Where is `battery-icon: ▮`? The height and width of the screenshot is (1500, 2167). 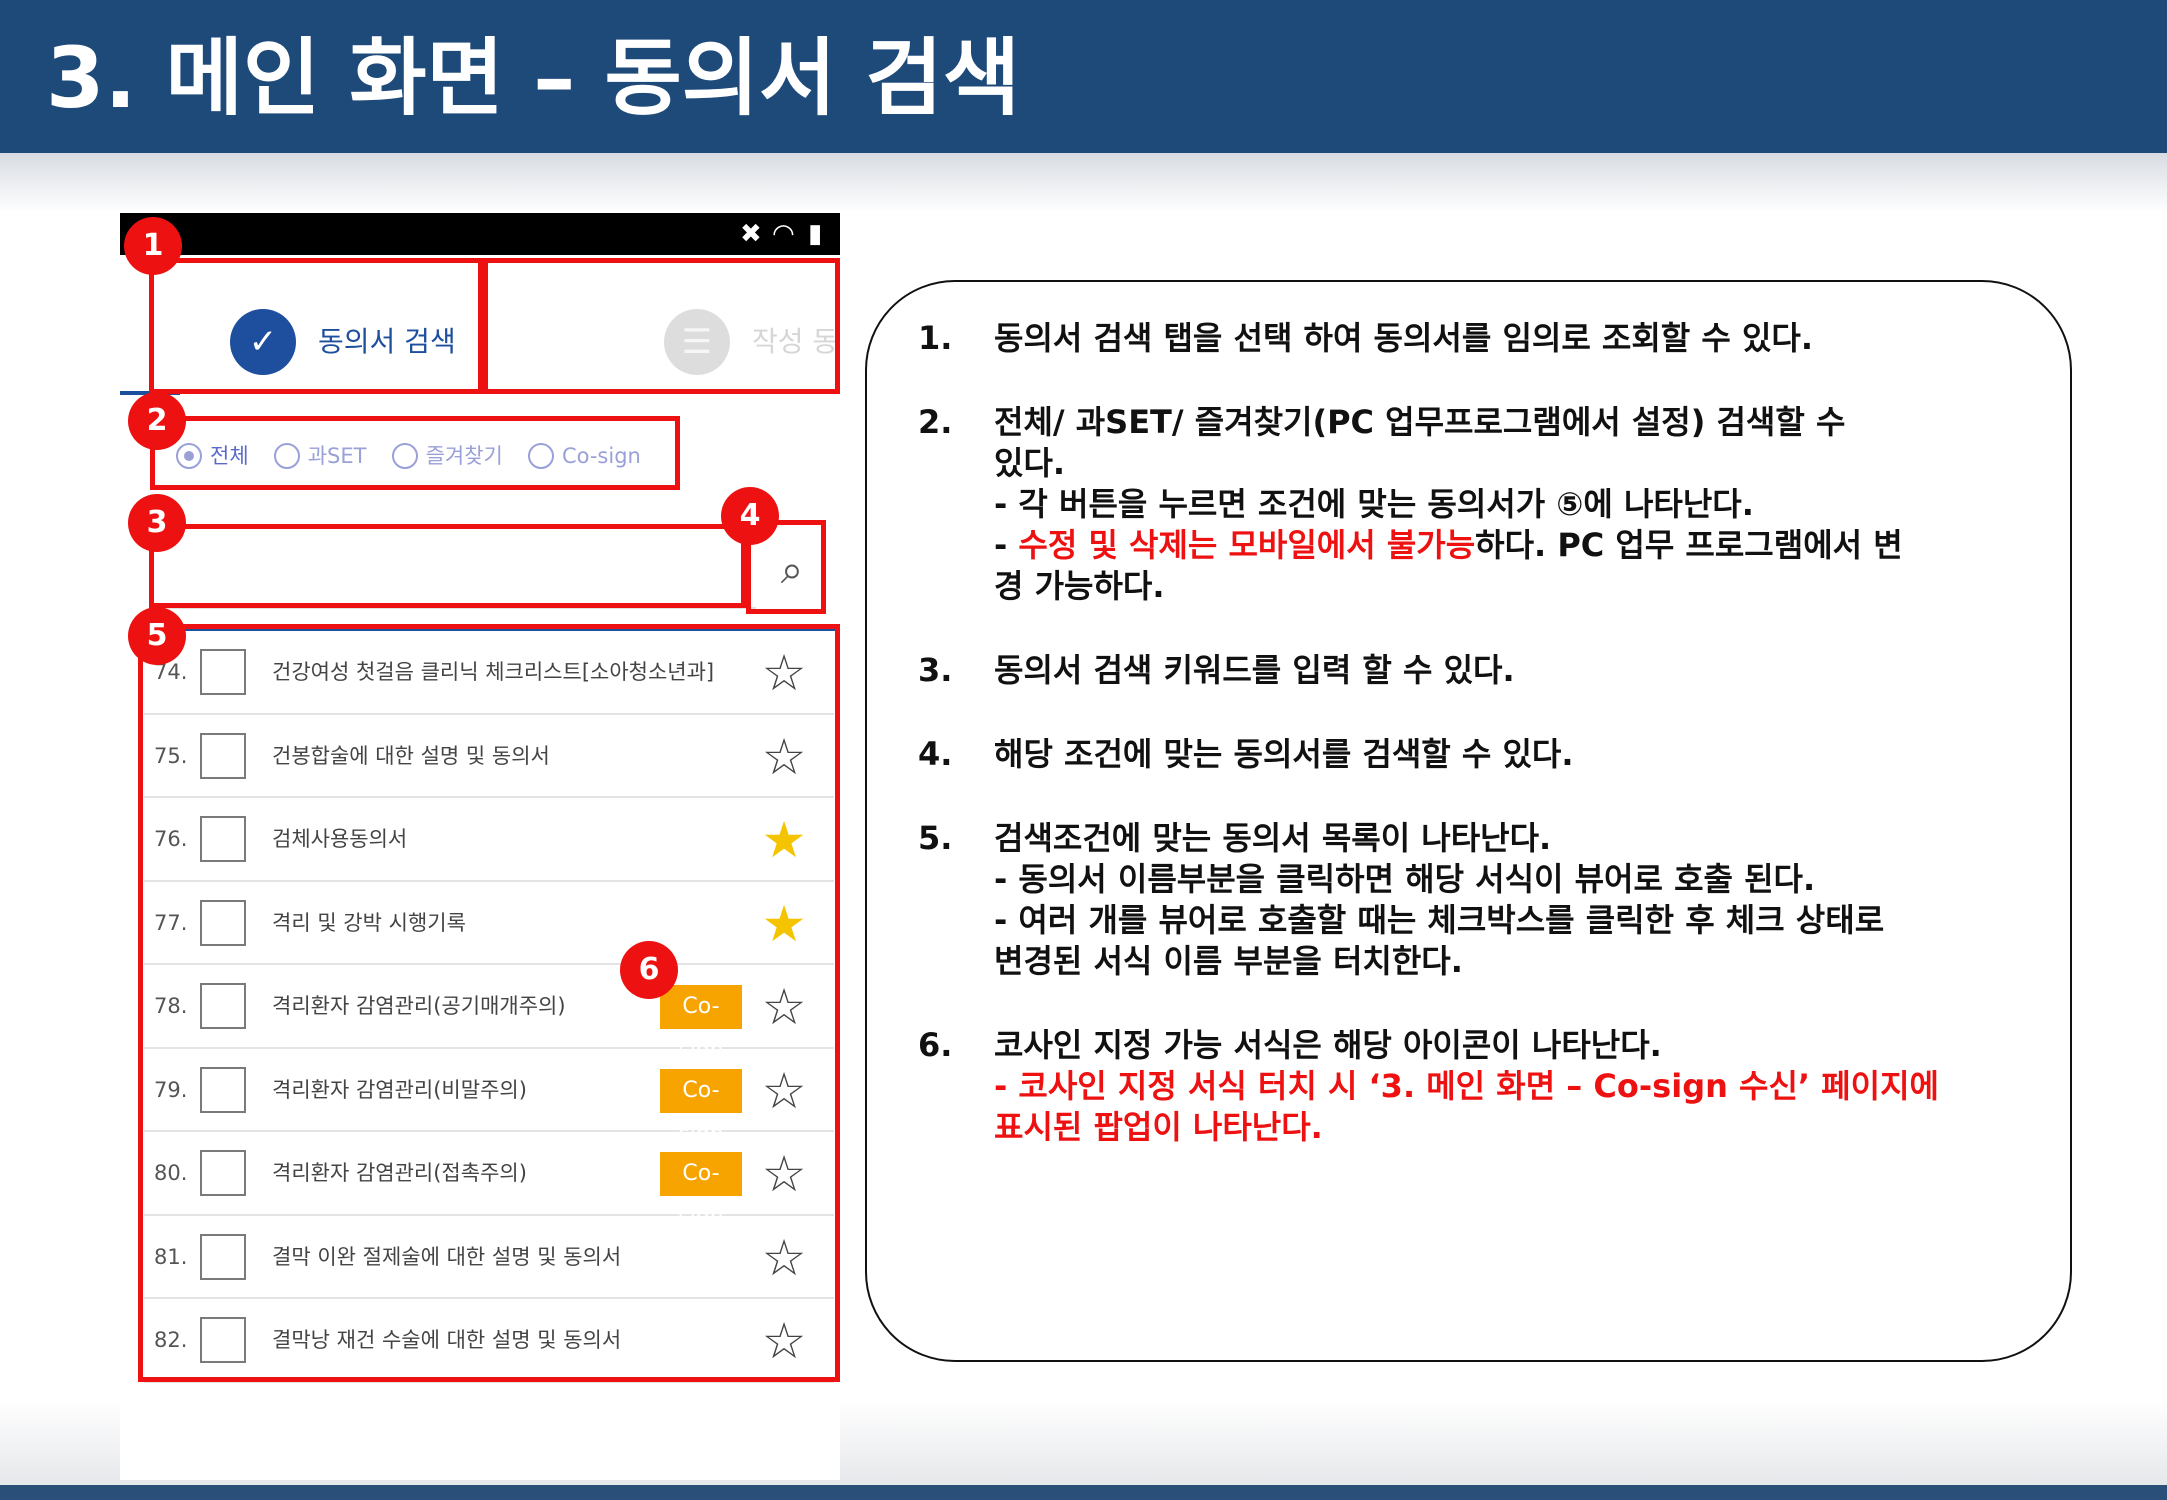
battery-icon: ▮ is located at coordinates (815, 234).